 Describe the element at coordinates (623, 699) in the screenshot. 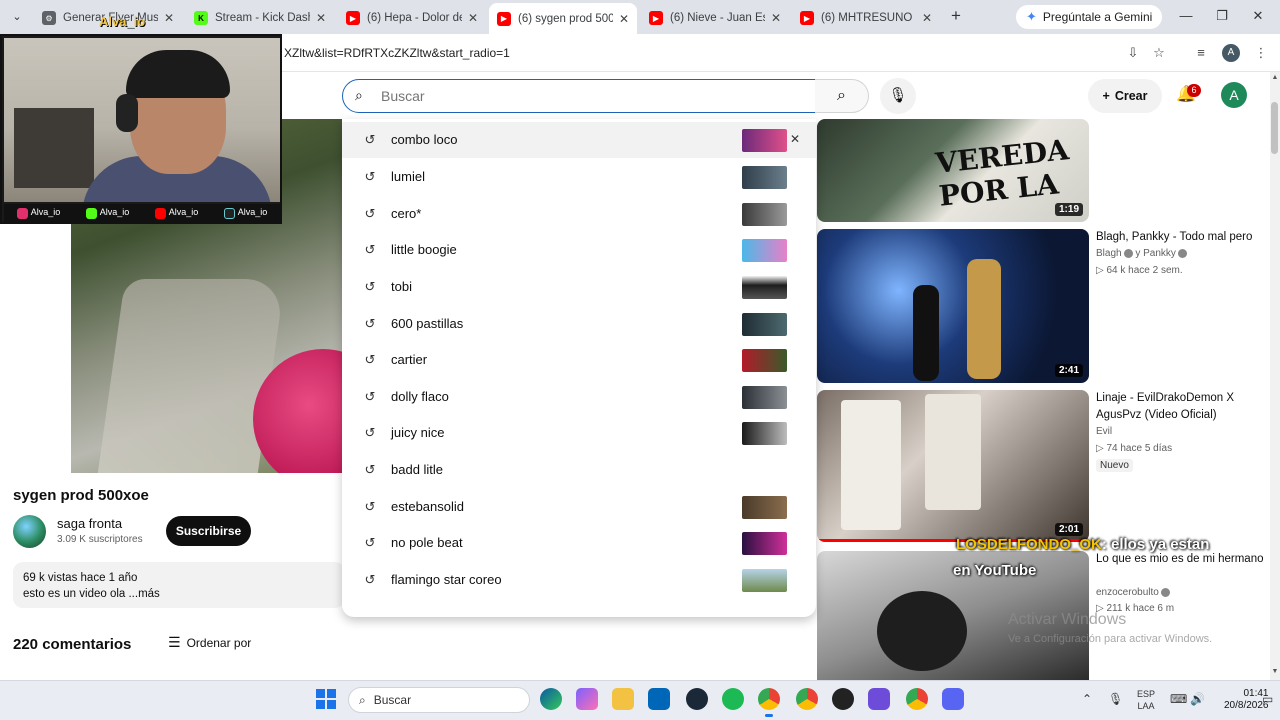

I see `file-explorer-icon` at that location.